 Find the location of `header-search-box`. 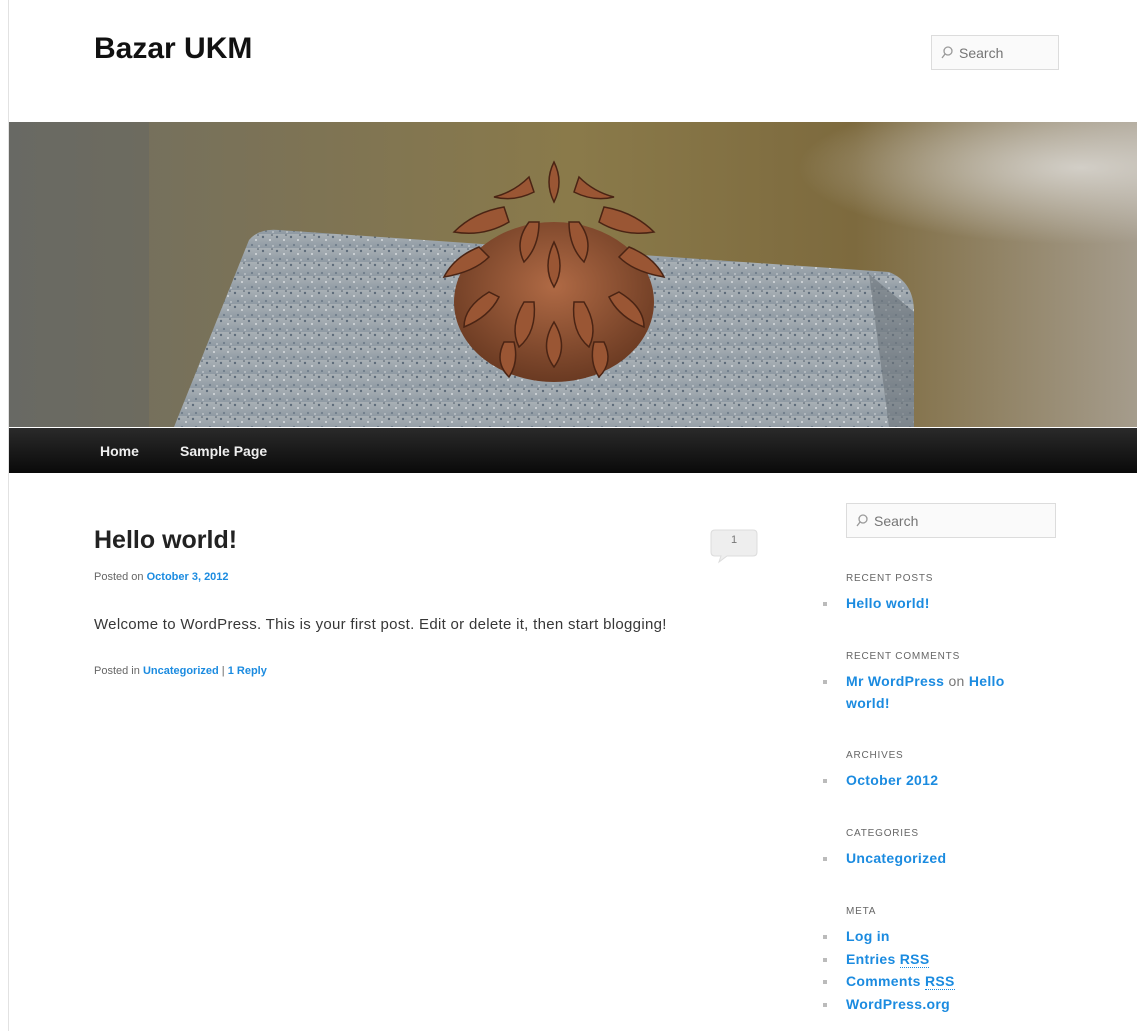

header-search-box is located at coordinates (995, 52).